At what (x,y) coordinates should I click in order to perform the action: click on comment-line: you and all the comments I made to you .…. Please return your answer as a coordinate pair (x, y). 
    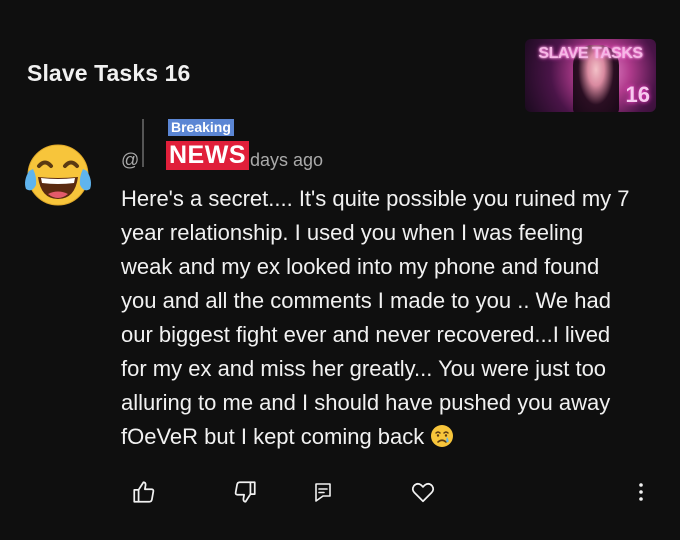
    Looking at the image, I should click on (366, 300).